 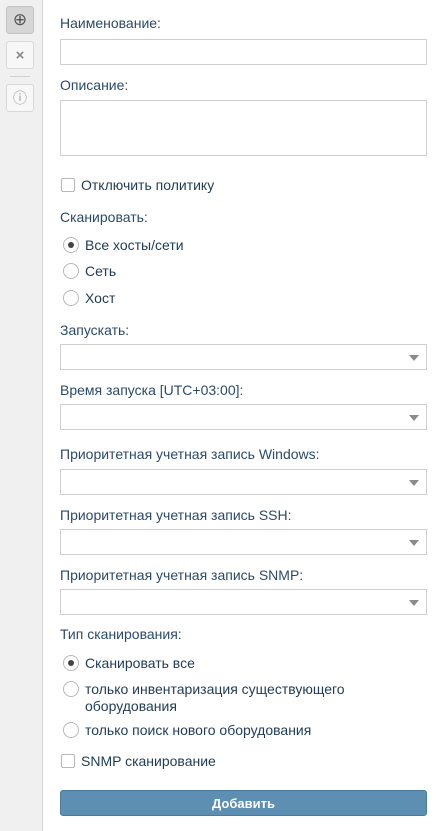 What do you see at coordinates (68, 761) in the screenshot?
I see `snmp-scan-checkbox` at bounding box center [68, 761].